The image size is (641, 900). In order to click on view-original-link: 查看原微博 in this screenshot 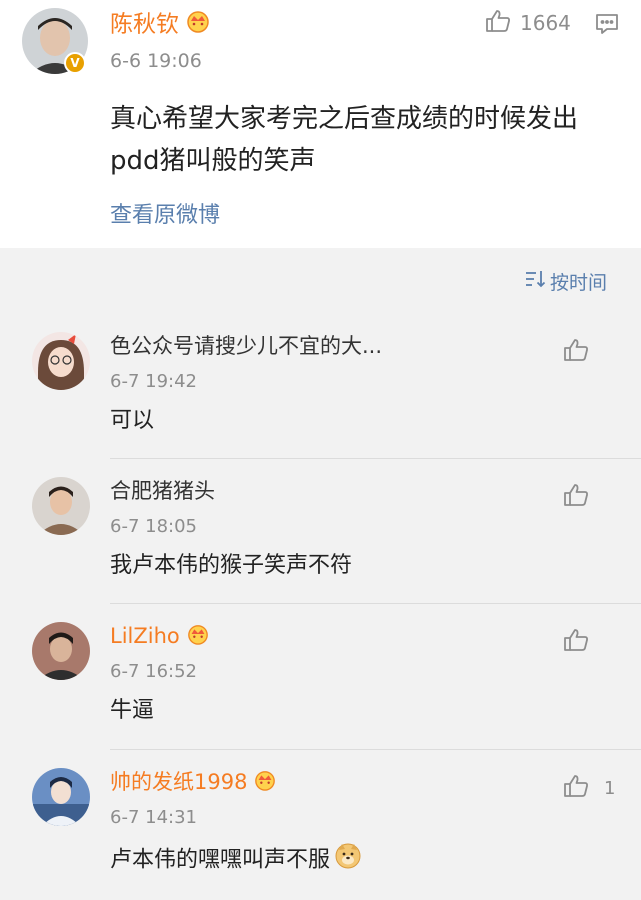, I will do `click(165, 213)`.